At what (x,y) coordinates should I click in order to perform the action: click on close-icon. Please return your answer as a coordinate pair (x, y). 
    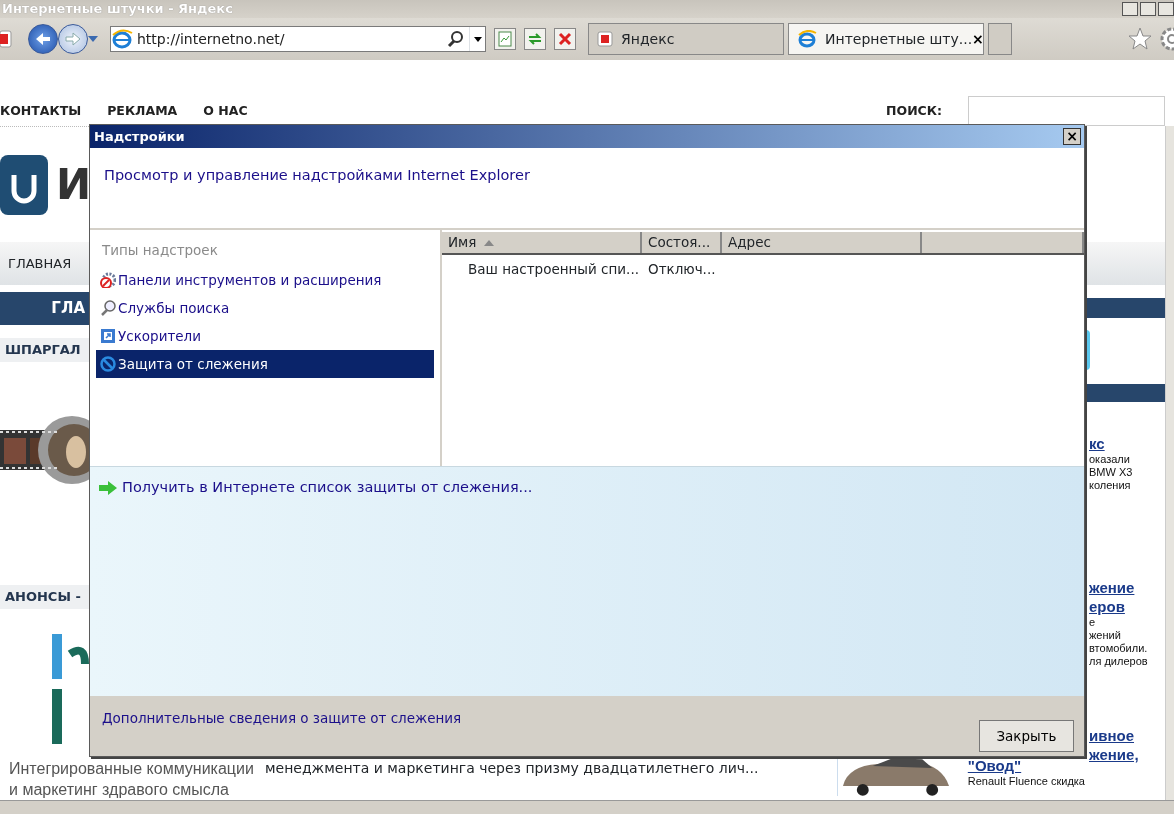
    Looking at the image, I should click on (565, 39).